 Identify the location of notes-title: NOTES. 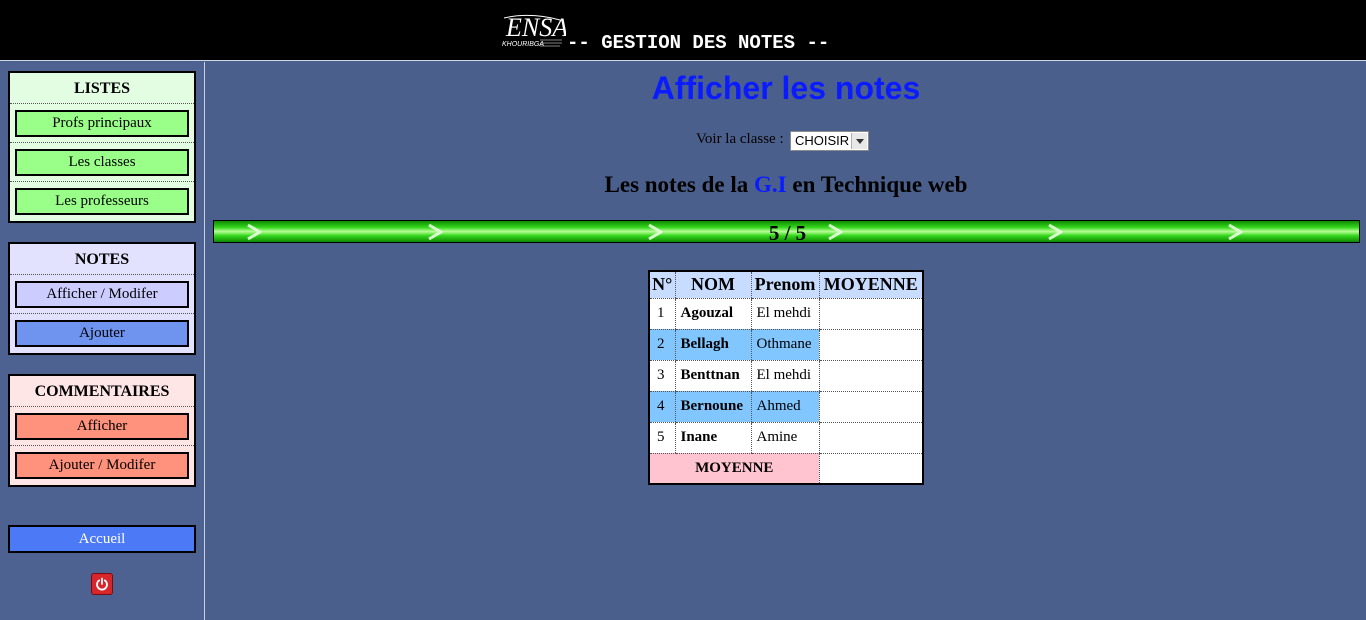
(102, 259).